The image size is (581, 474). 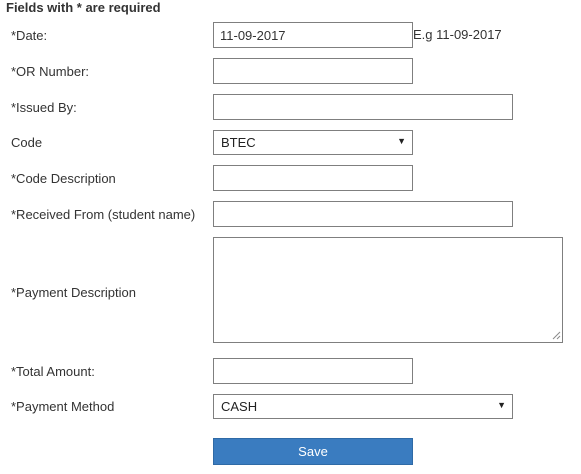 I want to click on code-selected-value: BTEC, so click(x=238, y=142).